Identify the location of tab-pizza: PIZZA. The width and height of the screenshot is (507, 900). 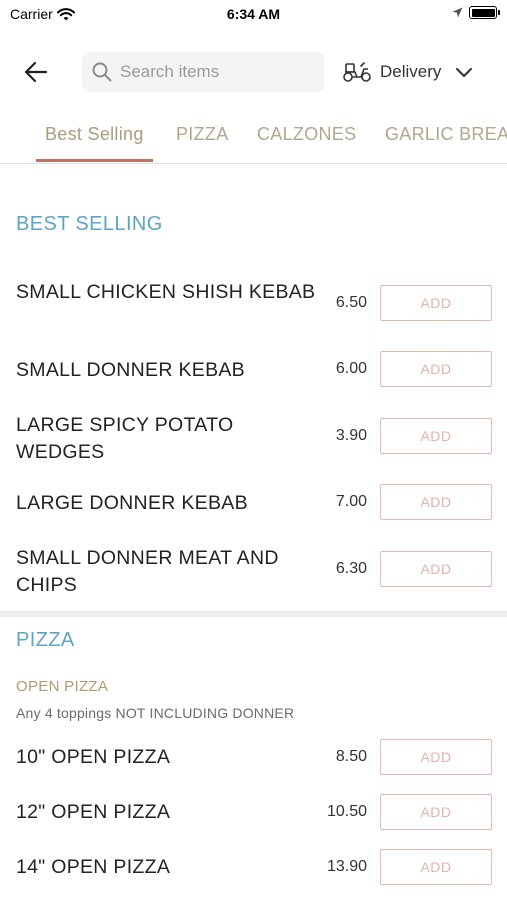
(202, 134).